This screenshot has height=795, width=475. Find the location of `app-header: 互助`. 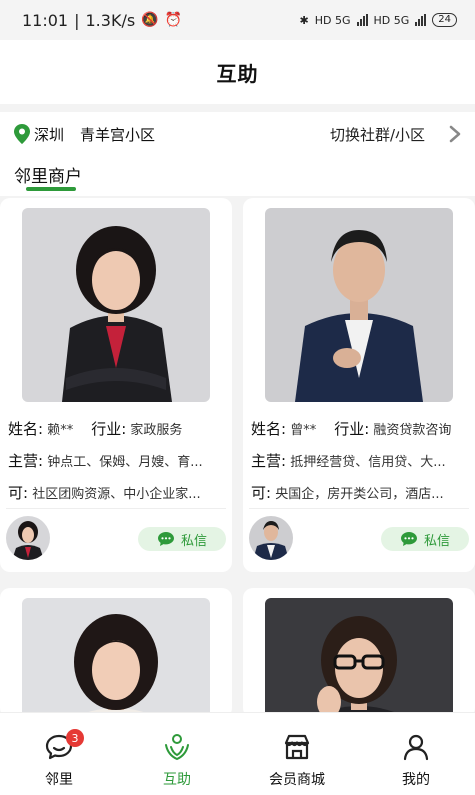

app-header: 互助 is located at coordinates (237, 72).